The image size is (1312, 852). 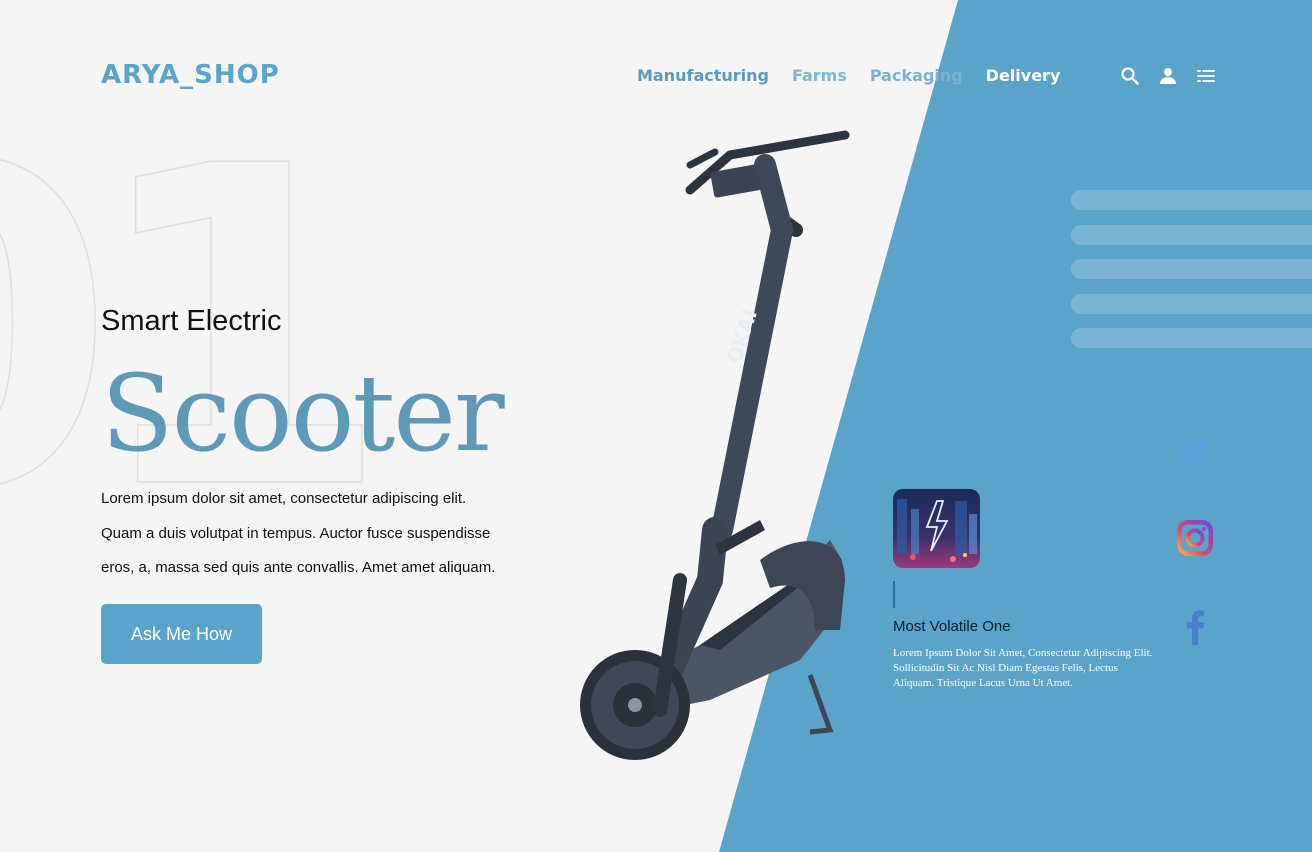 What do you see at coordinates (1194, 453) in the screenshot?
I see `twitter-icon` at bounding box center [1194, 453].